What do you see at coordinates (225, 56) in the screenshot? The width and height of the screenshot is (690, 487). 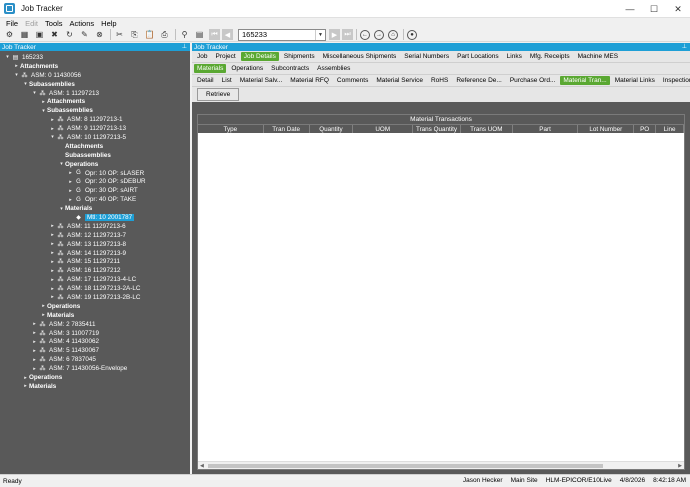 I see `tab-project: Project` at bounding box center [225, 56].